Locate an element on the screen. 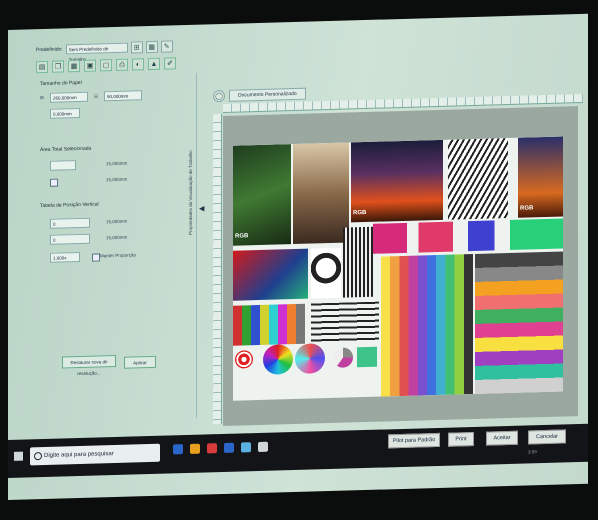 The image size is (598, 520). building-photo is located at coordinates (270, 274).